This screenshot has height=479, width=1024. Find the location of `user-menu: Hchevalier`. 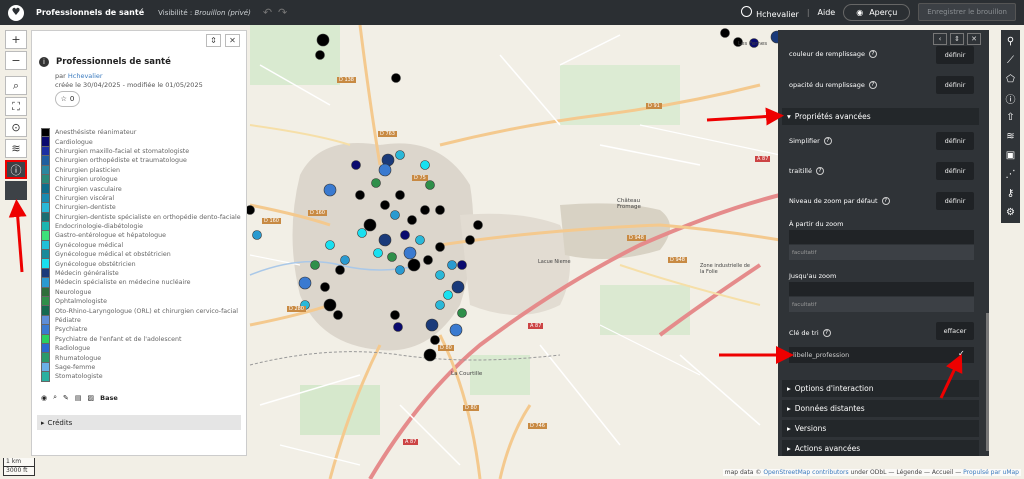

user-menu: Hchevalier is located at coordinates (770, 12).